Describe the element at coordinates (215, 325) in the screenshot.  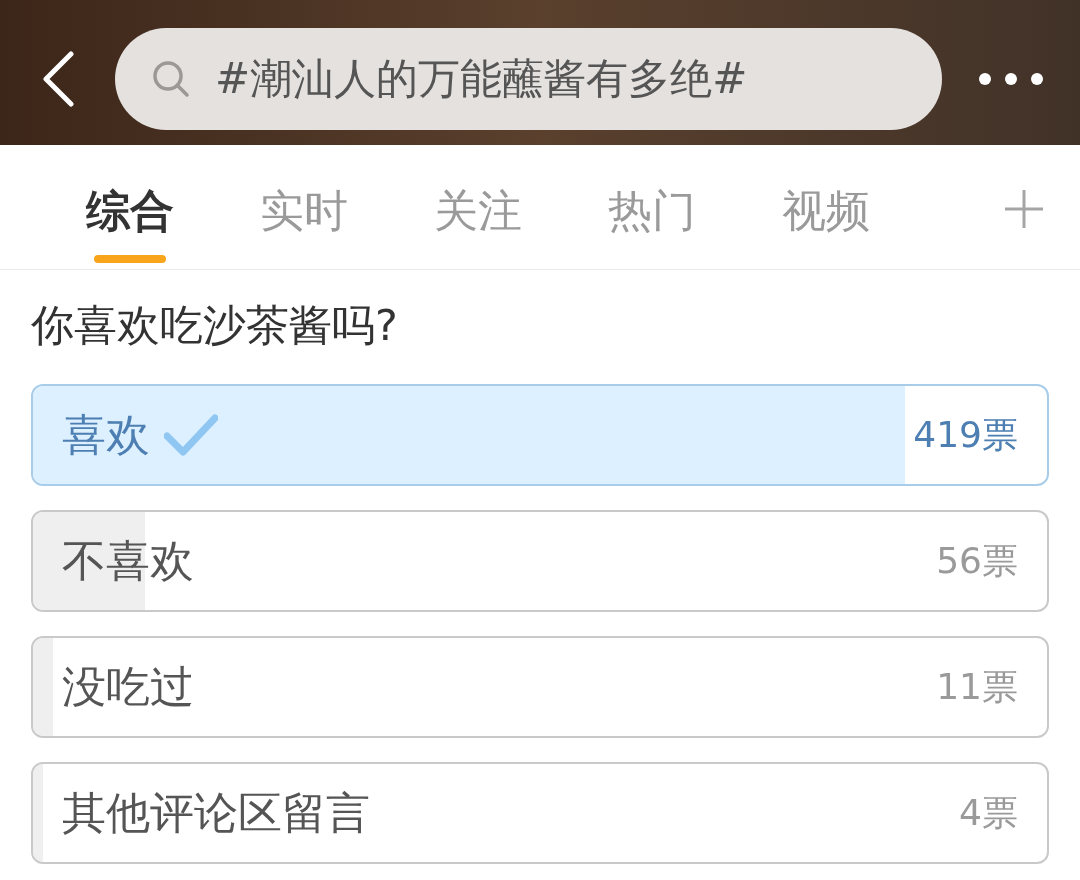
I see `poll-question: 你喜欢吃沙茶酱吗?` at that location.